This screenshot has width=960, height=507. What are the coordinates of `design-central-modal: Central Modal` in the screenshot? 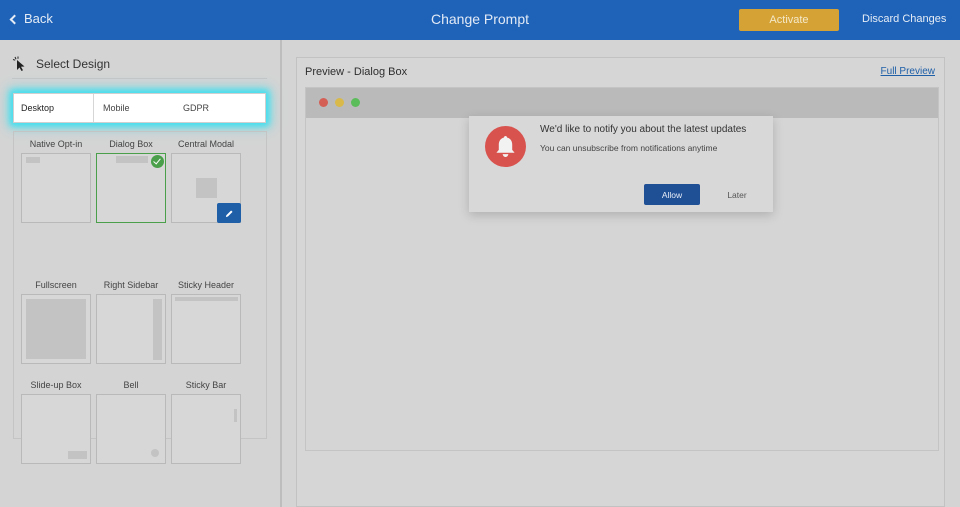 It's located at (206, 181).